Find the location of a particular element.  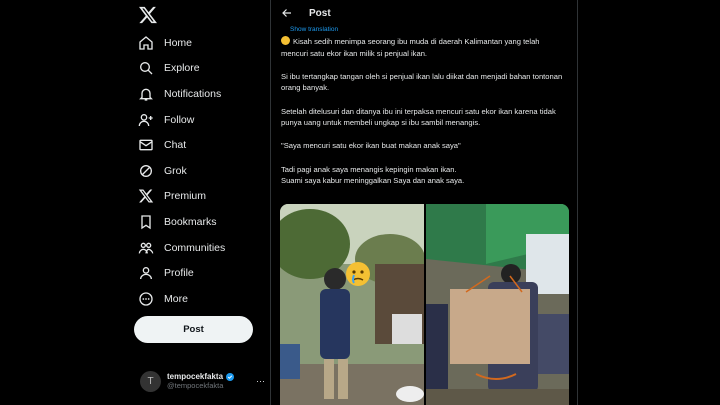

bell-icon is located at coordinates (146, 94).